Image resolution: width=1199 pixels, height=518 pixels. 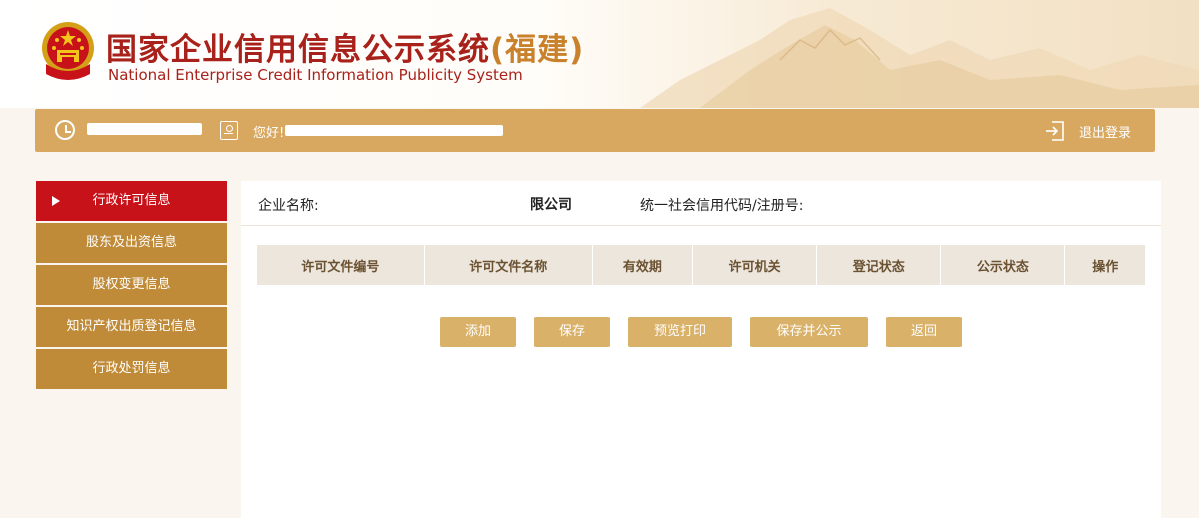 I want to click on add-button: 添加, so click(x=478, y=332).